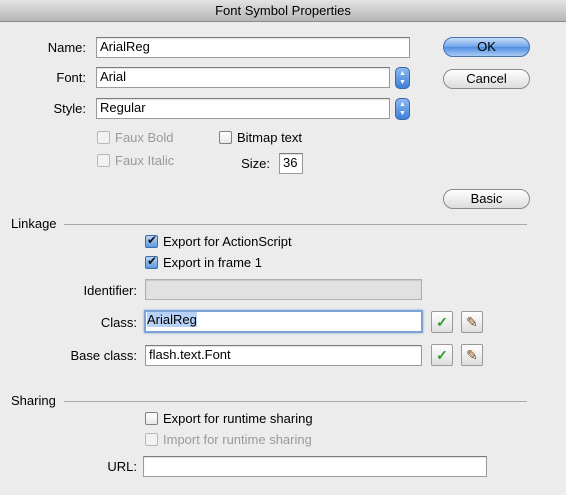 The image size is (566, 495). I want to click on export-frame1-label: Export in frame 1, so click(212, 262).